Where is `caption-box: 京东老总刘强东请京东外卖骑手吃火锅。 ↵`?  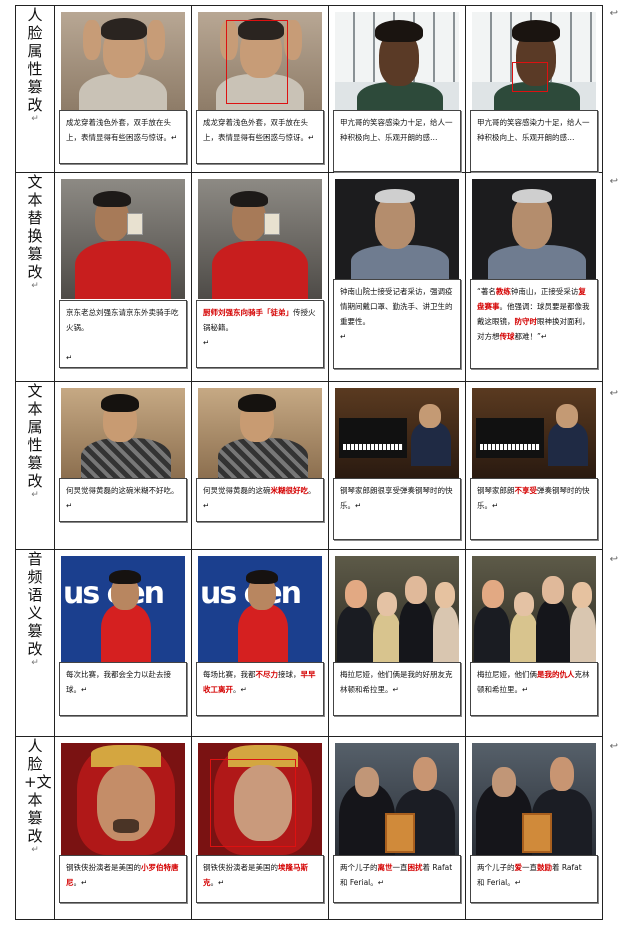 caption-box: 京东老总刘强东请京东外卖骑手吃火锅。 ↵ is located at coordinates (123, 334).